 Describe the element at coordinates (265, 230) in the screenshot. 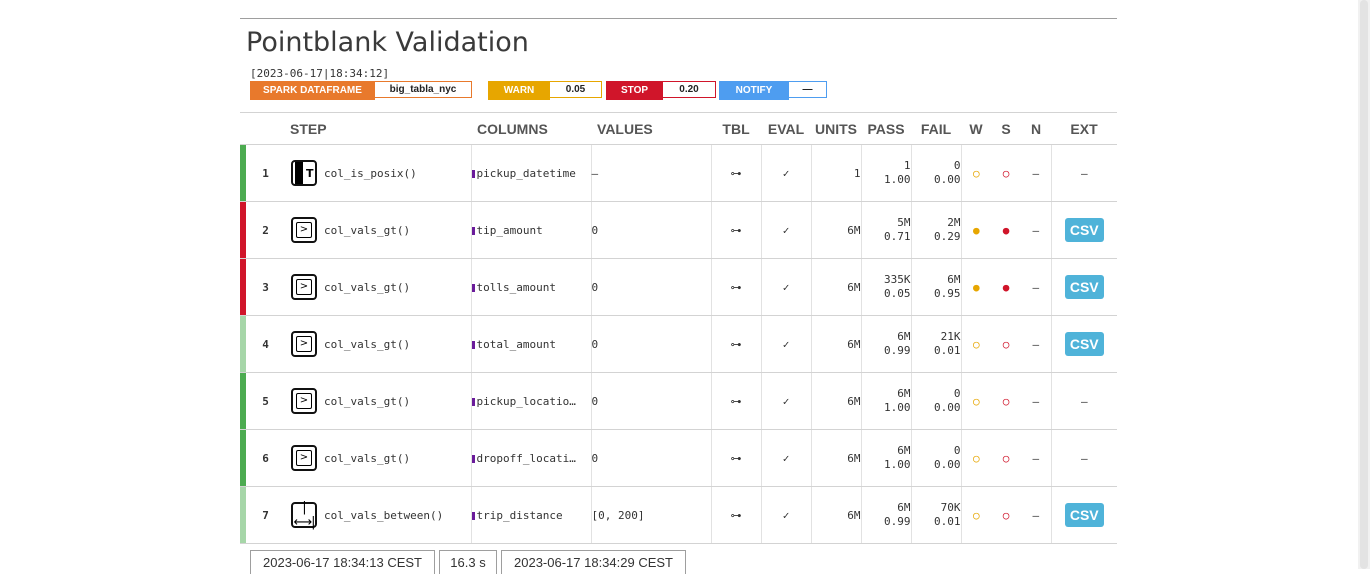

I see `step-number: 2` at that location.